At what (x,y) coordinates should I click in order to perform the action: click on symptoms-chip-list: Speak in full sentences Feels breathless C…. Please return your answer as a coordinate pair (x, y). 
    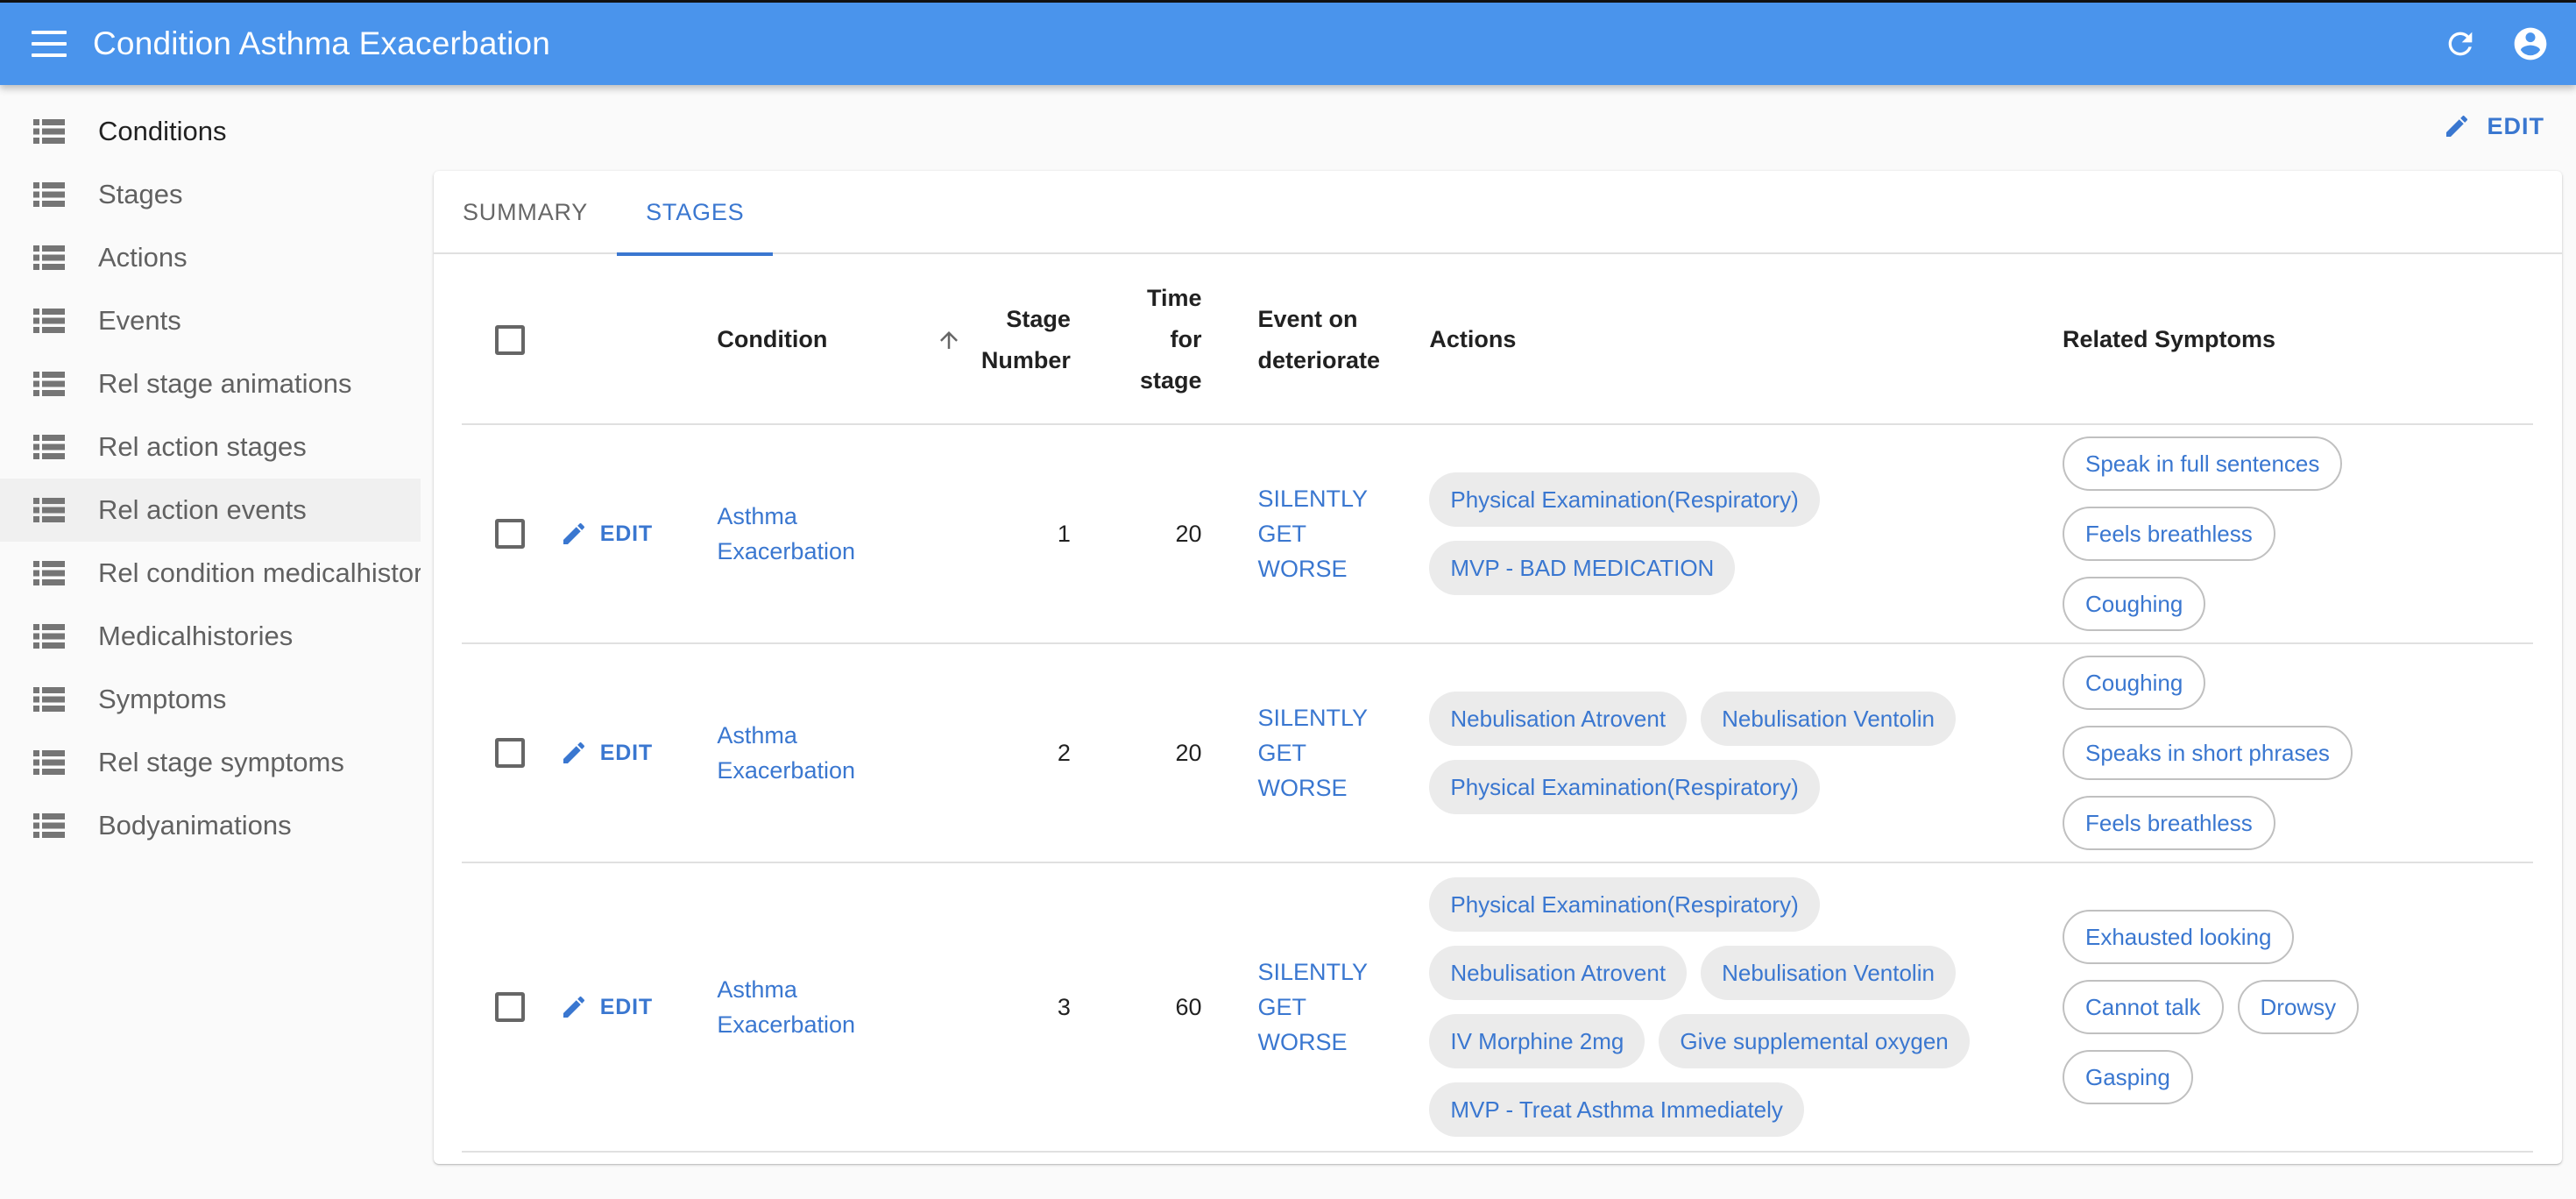
    Looking at the image, I should click on (2229, 533).